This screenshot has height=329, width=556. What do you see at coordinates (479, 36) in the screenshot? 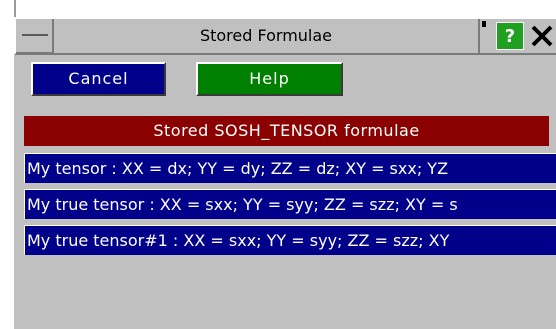
I see `title-separator` at bounding box center [479, 36].